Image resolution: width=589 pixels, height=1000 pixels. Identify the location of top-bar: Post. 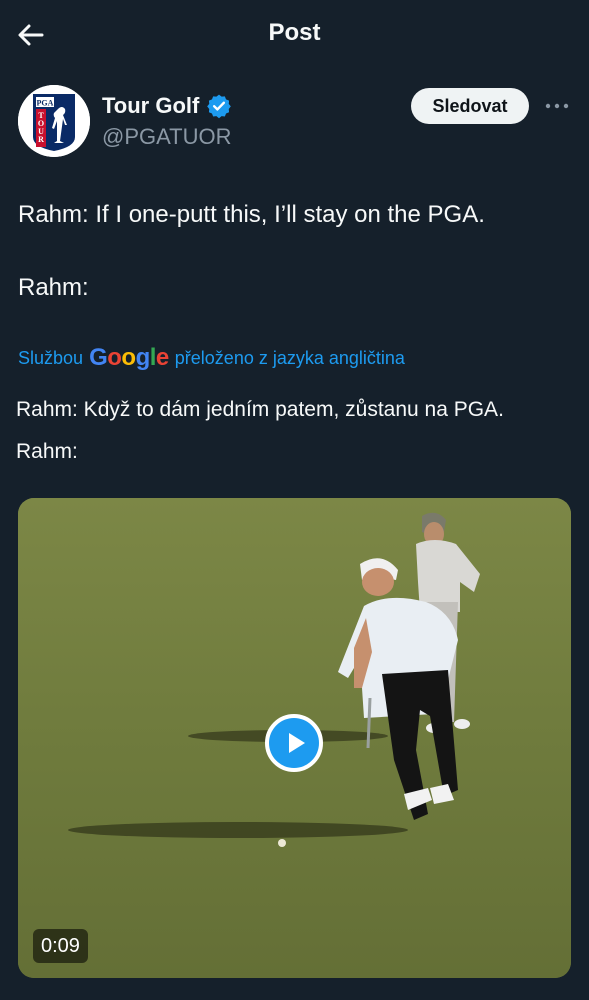
(294, 34).